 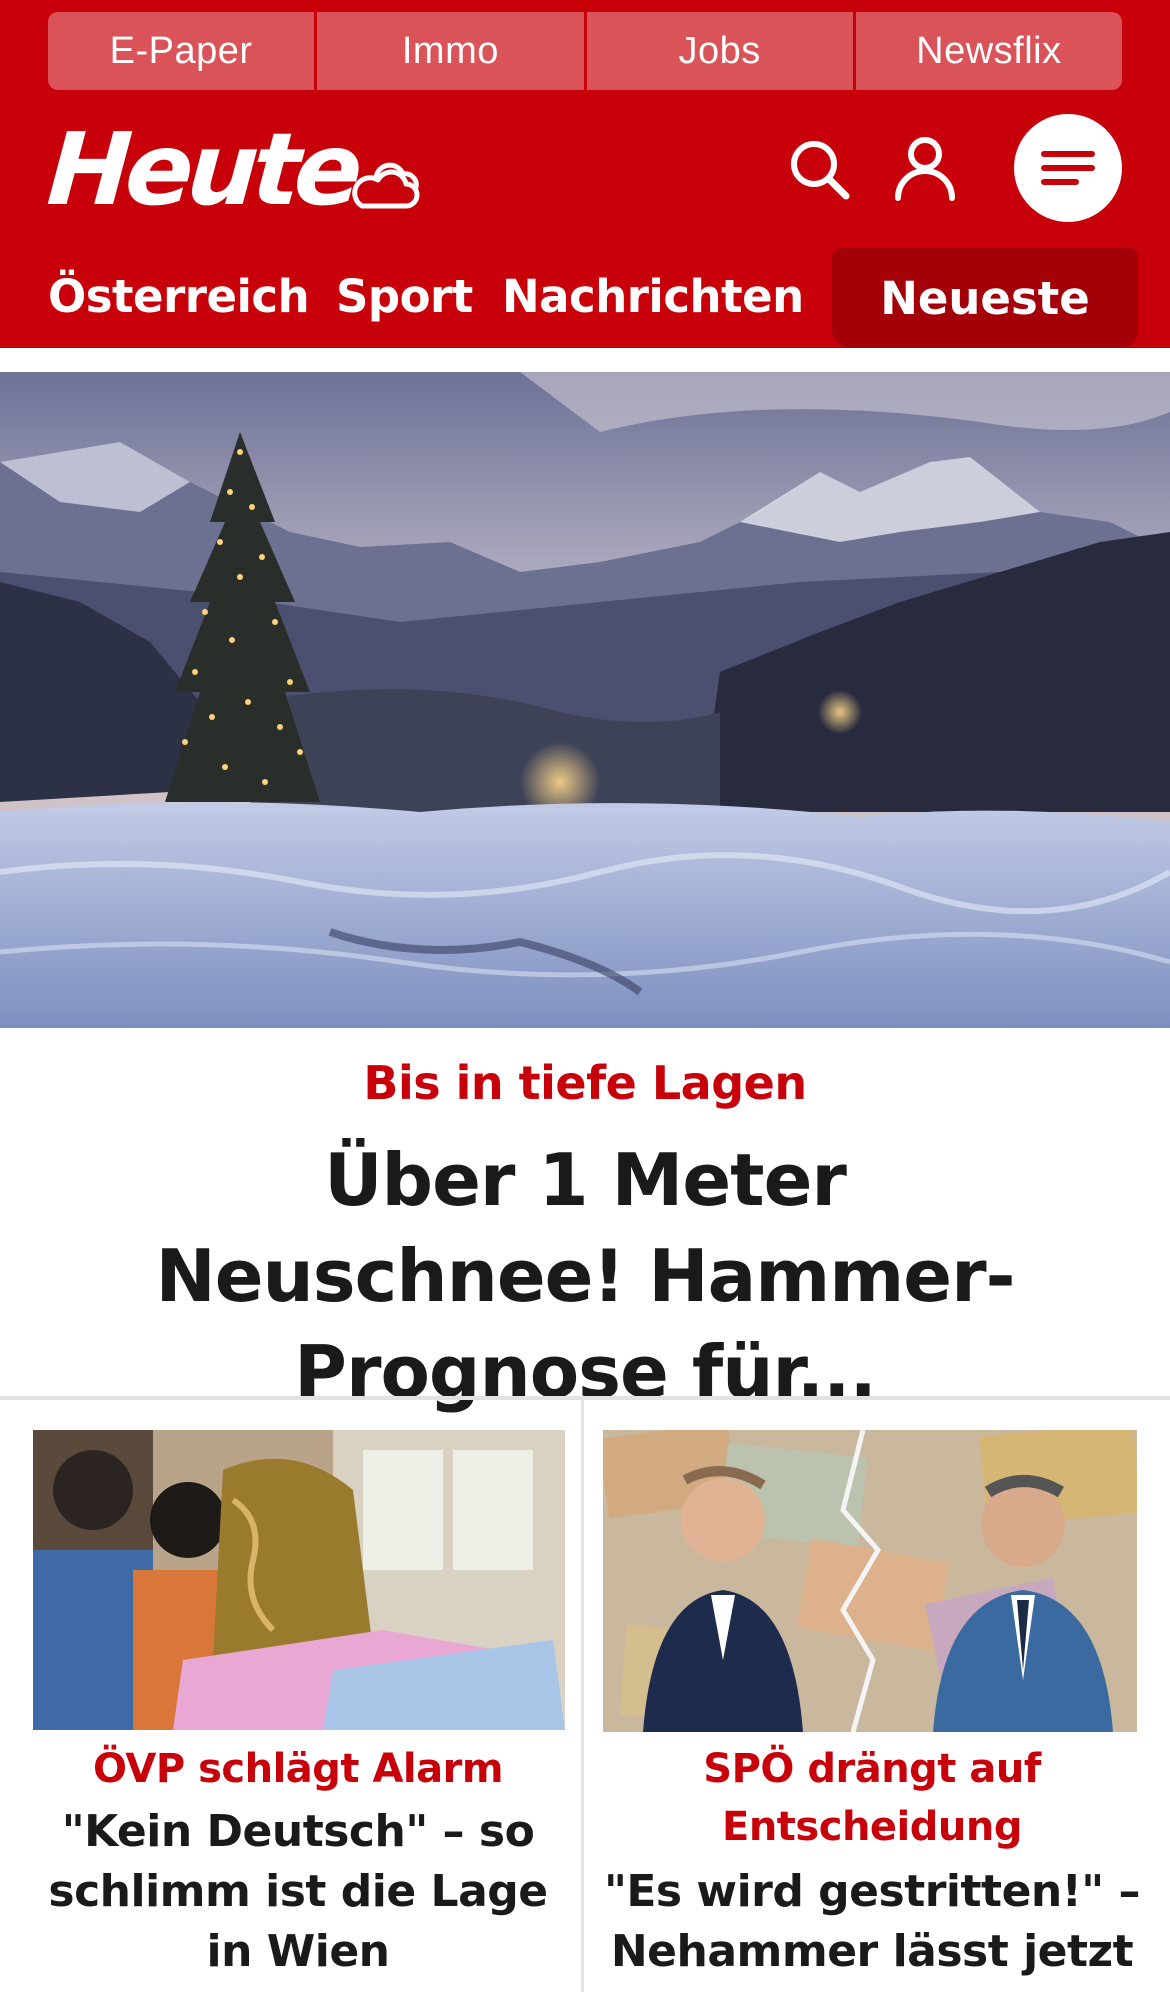 What do you see at coordinates (183, 51) in the screenshot?
I see `topbar-link-epaper: E-Paper` at bounding box center [183, 51].